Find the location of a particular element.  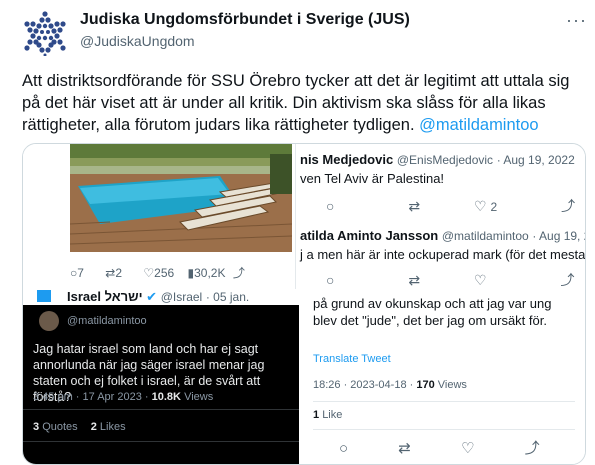

tweet1-like-count: 2 is located at coordinates (494, 207).